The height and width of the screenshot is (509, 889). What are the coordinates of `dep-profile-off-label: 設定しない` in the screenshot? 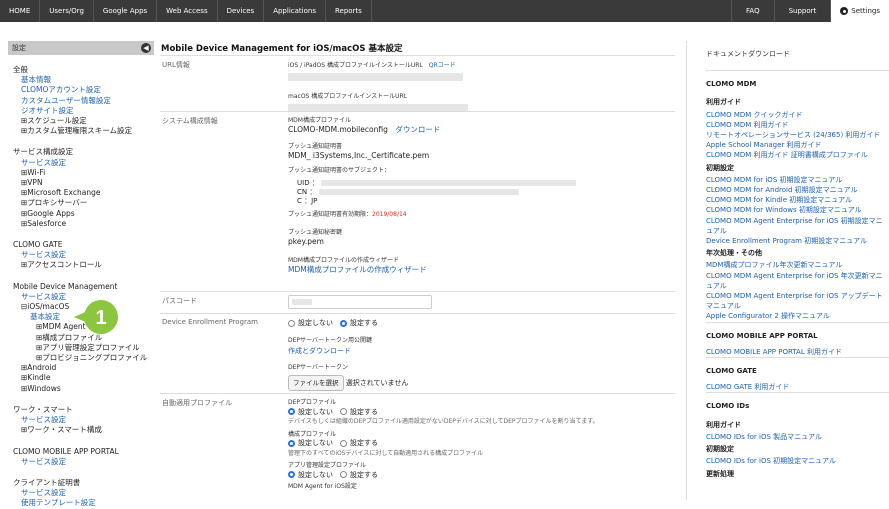 It's located at (315, 411).